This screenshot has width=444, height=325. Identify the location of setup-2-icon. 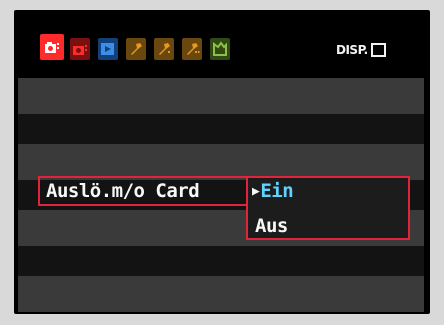
(164, 49).